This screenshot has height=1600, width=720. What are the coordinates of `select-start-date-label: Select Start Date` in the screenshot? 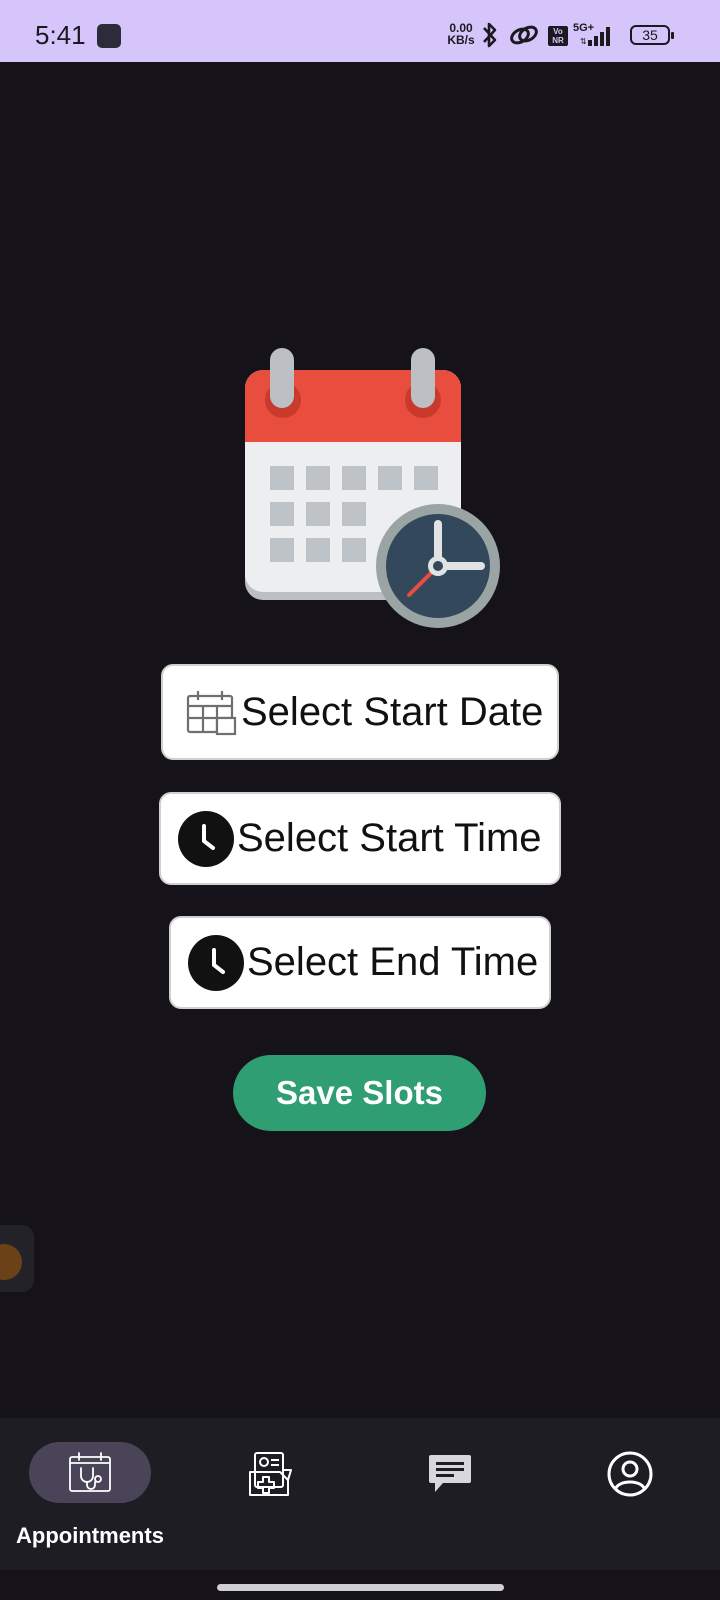 It's located at (392, 711).